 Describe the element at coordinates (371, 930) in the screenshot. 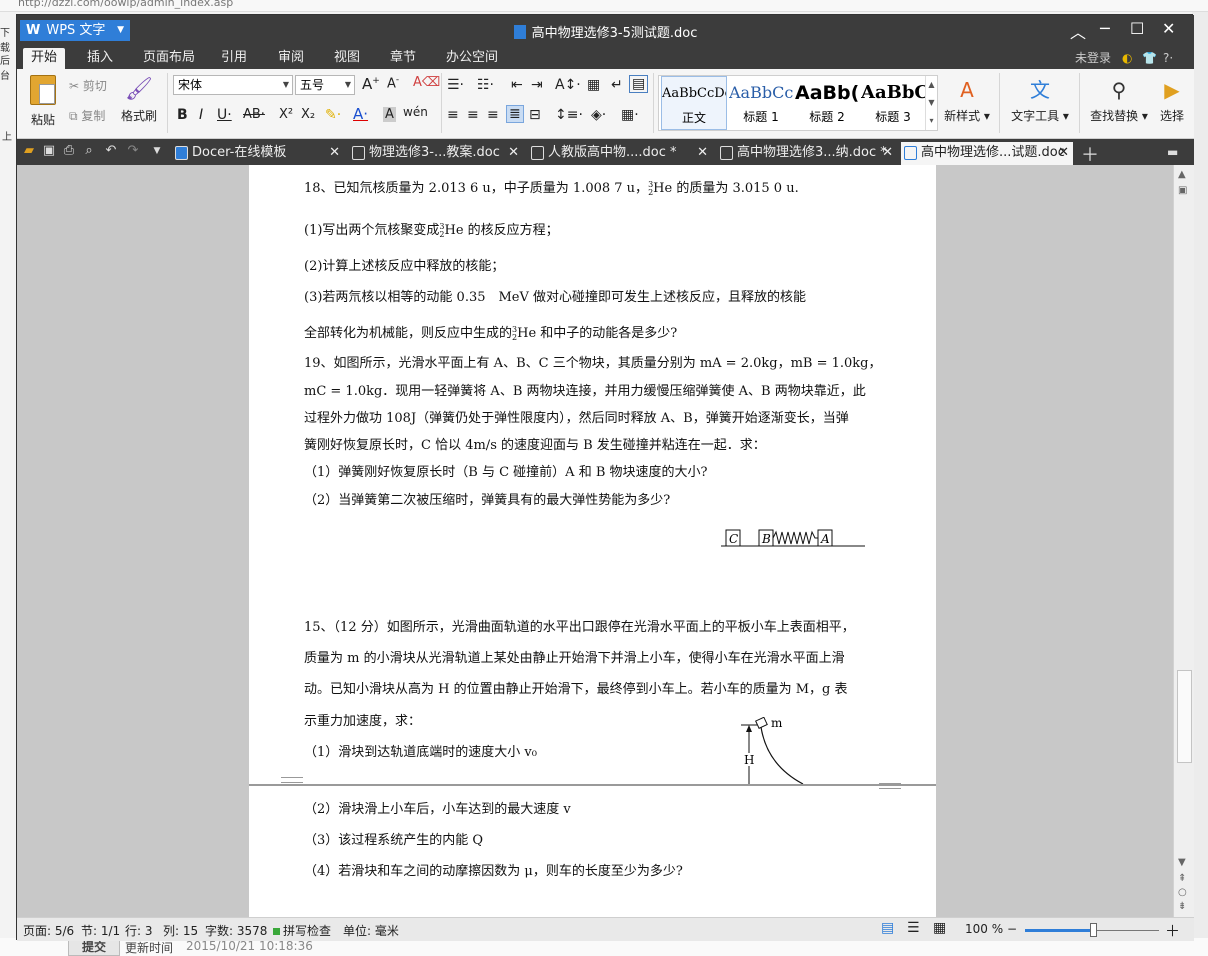

I see `status-unit: 单位: 毫米` at that location.